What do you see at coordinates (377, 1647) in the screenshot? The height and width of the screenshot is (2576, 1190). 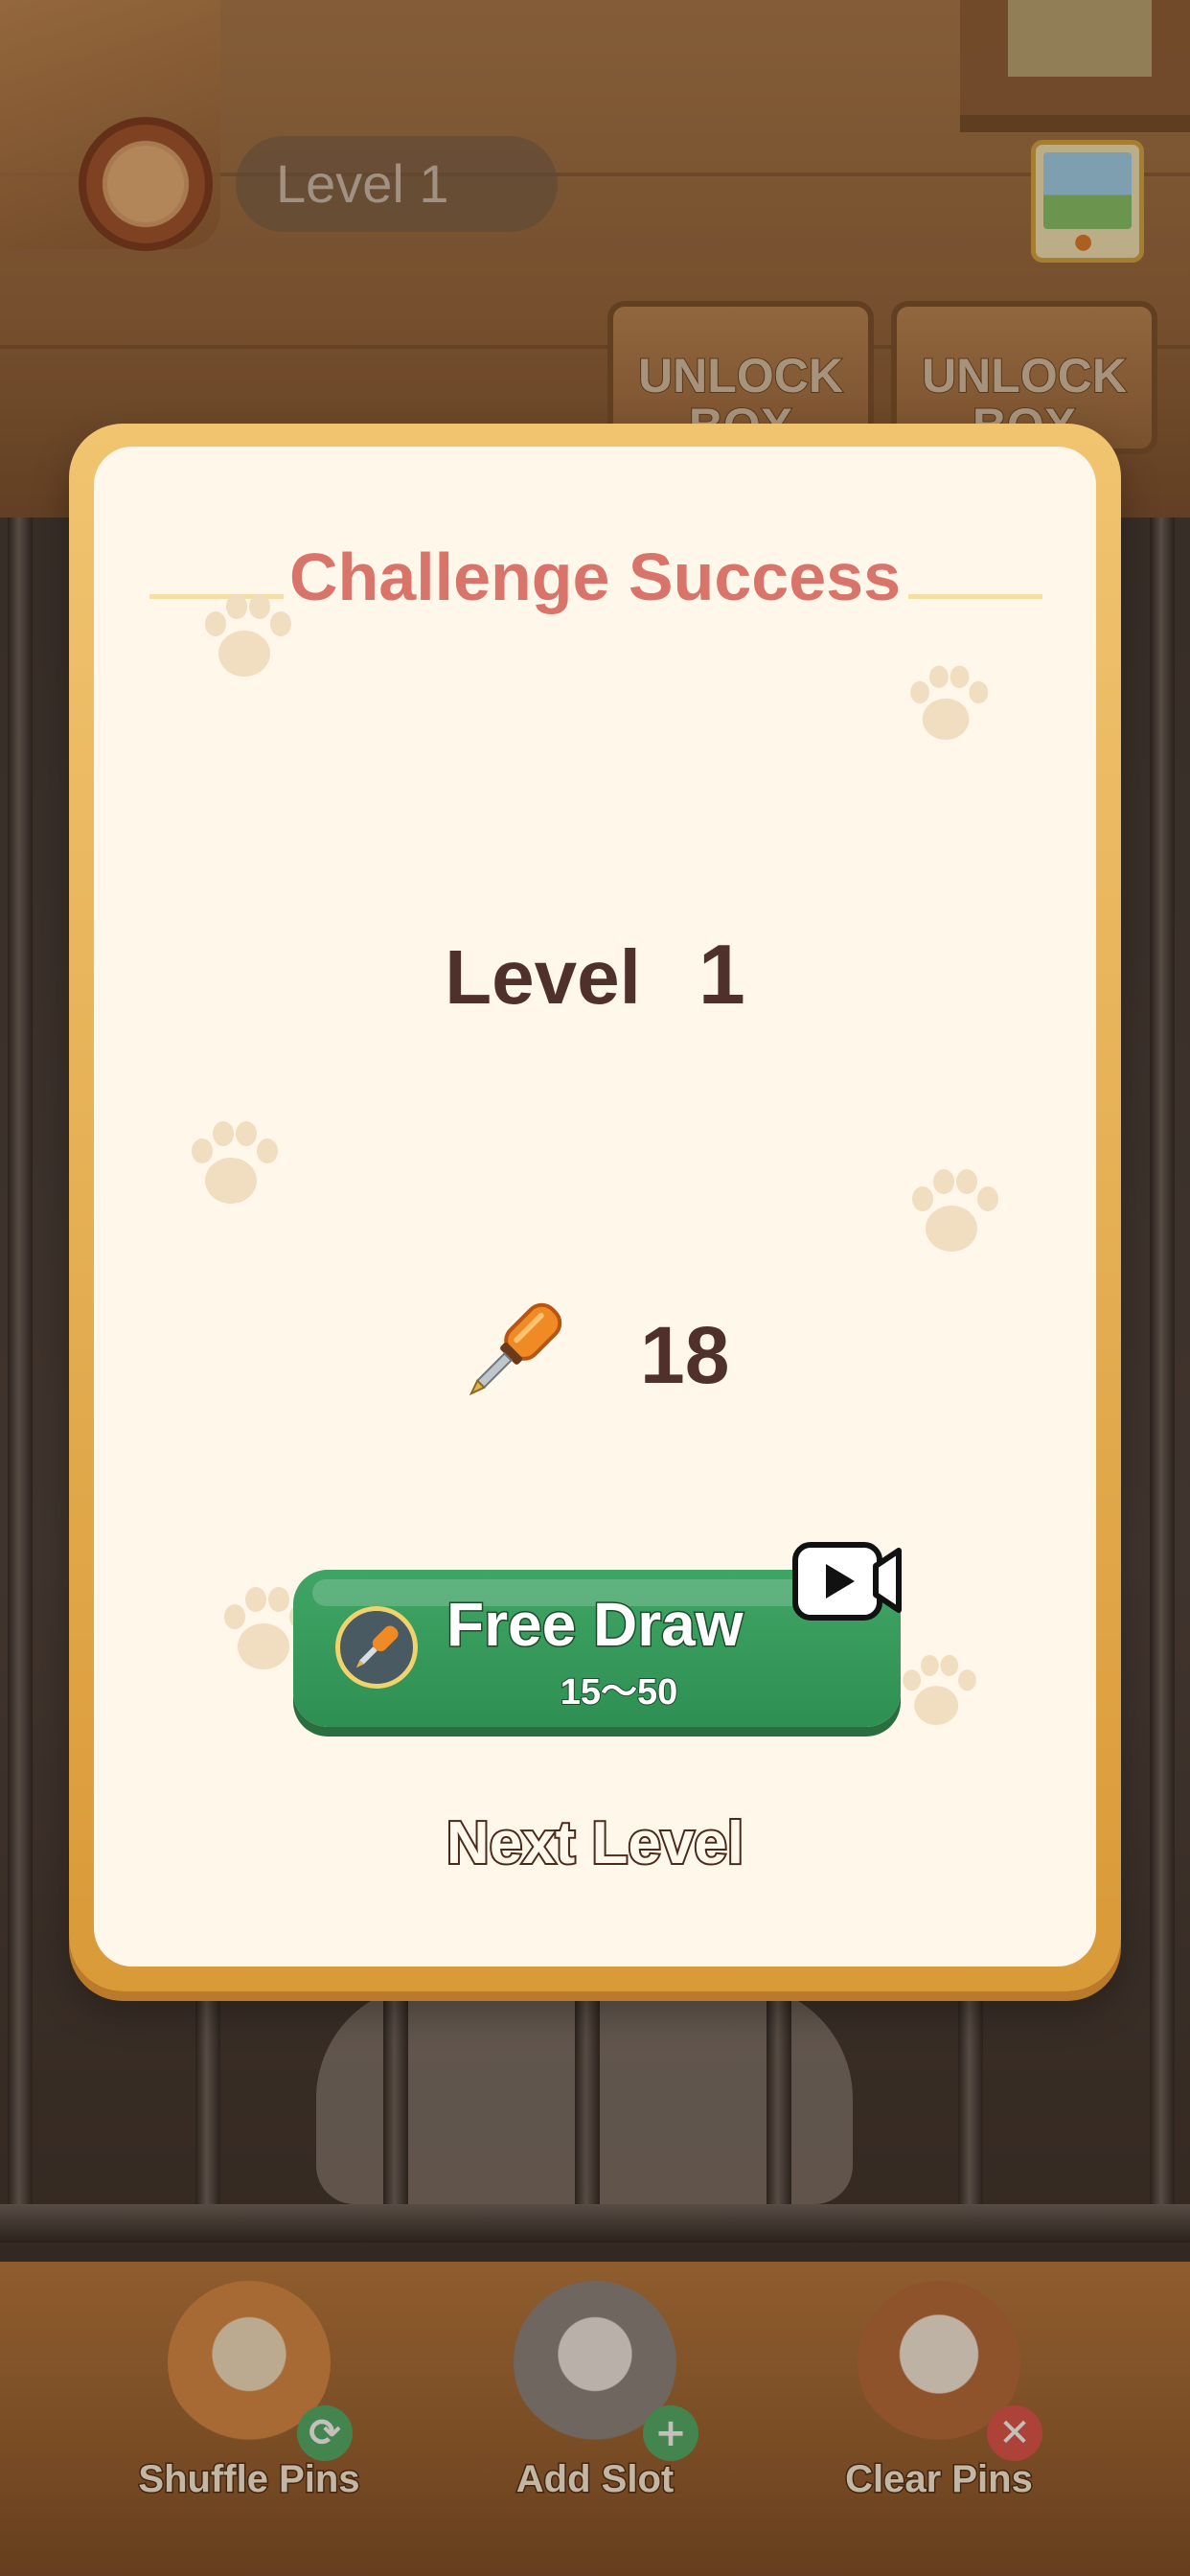 I see `screwdriver-coin-icon` at bounding box center [377, 1647].